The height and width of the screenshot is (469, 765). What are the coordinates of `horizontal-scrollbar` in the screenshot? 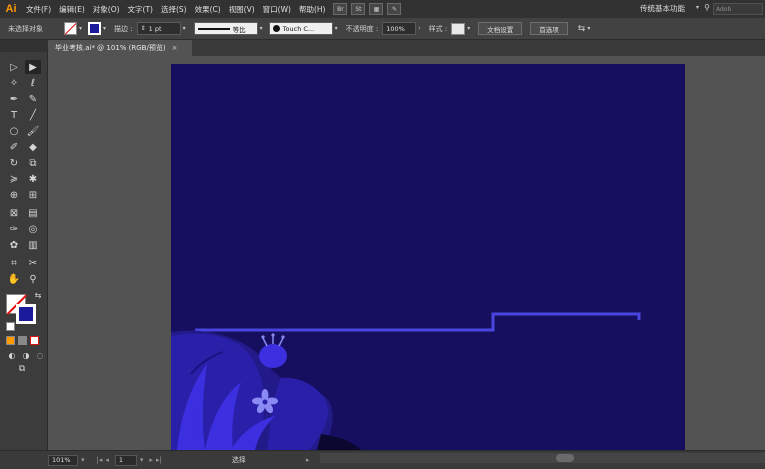 It's located at (542, 458).